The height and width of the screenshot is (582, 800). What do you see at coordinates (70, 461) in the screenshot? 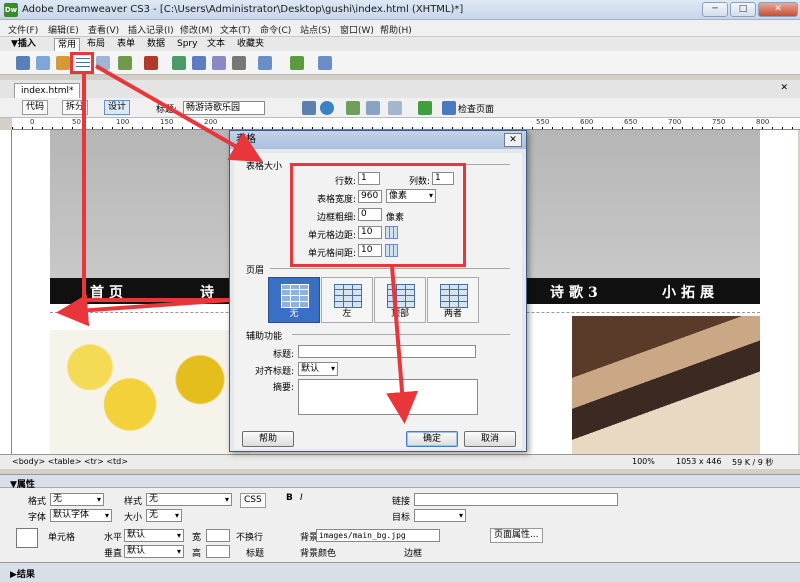
I see `tag-selector: <body> <table> <tr> <td>` at bounding box center [70, 461].